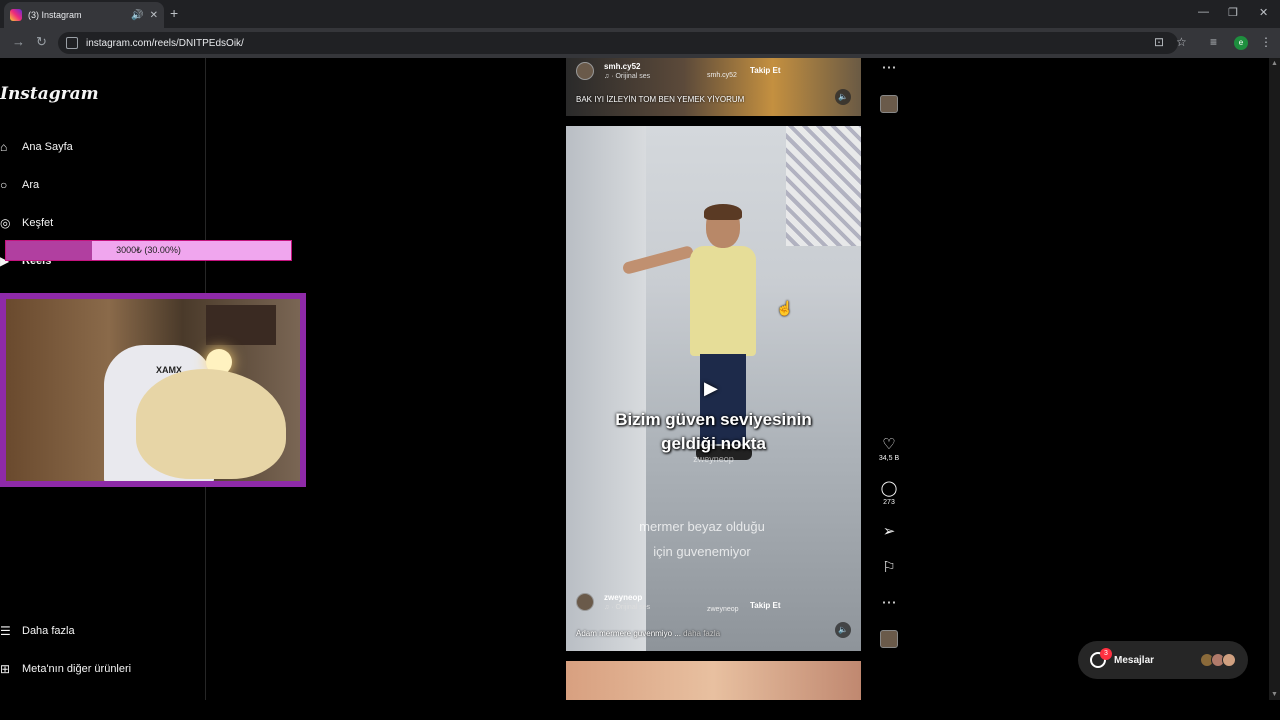  Describe the element at coordinates (722, 75) in the screenshot. I see `audio-username: smh.cy52` at that location.